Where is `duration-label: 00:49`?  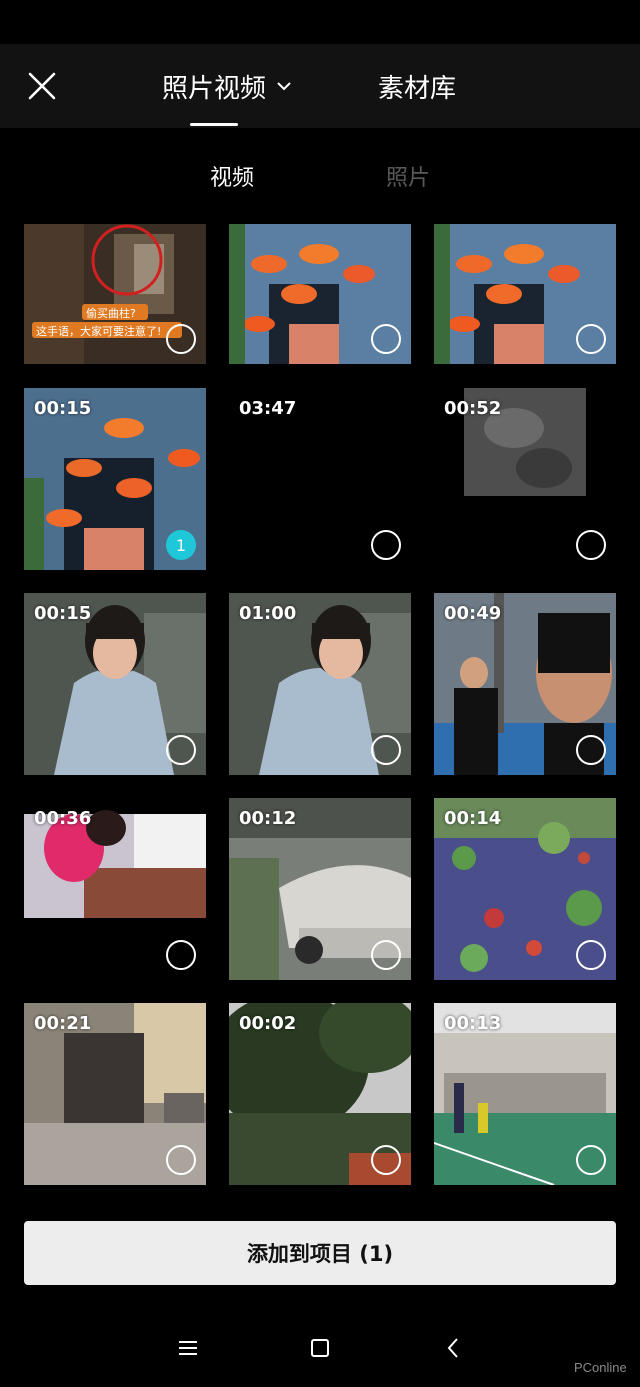 duration-label: 00:49 is located at coordinates (473, 613).